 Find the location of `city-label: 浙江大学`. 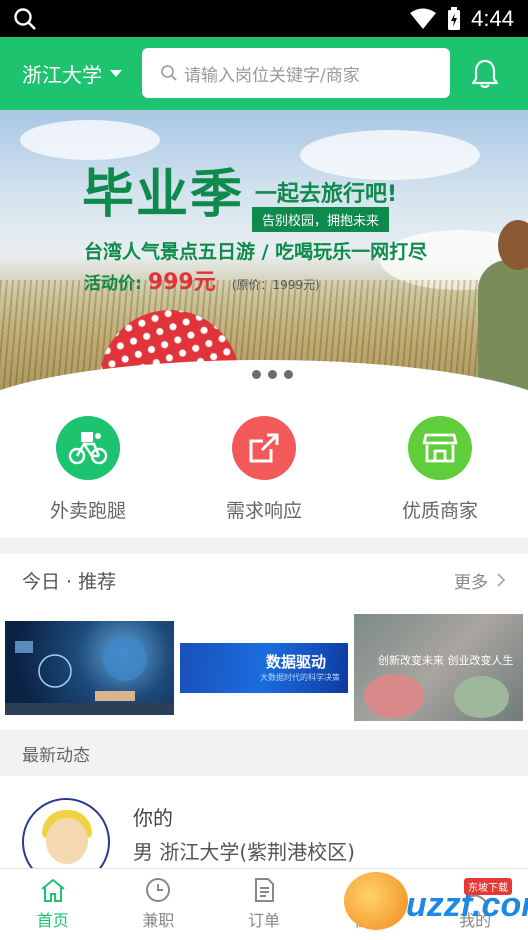

city-label: 浙江大学 is located at coordinates (62, 75).